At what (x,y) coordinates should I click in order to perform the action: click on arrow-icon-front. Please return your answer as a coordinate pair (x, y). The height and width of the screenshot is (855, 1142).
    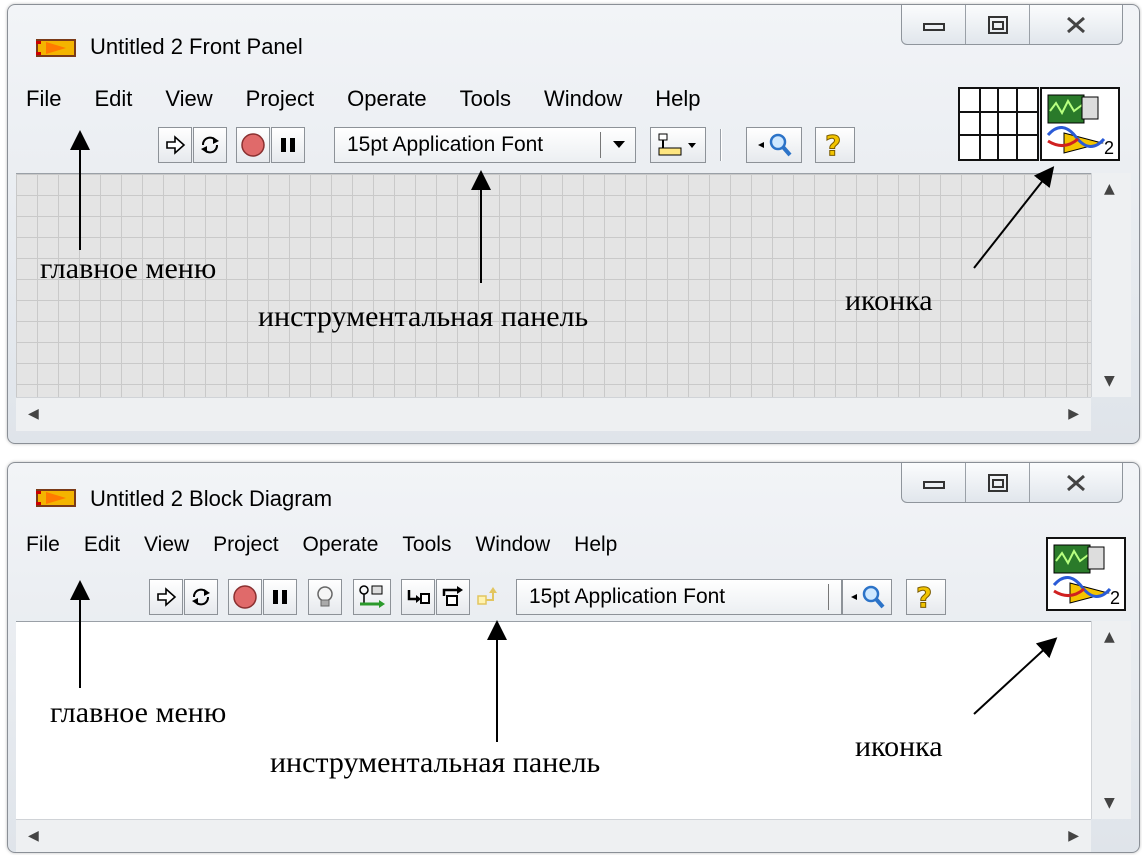
    Looking at the image, I should click on (1014, 217).